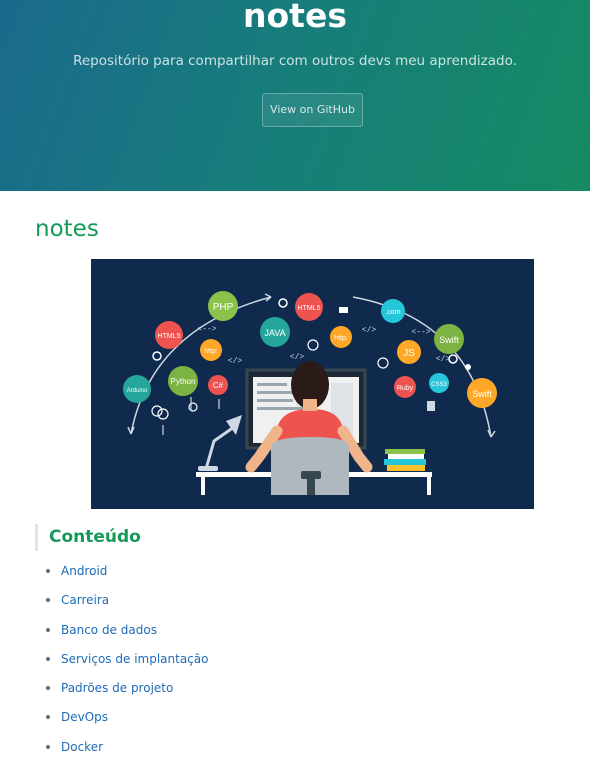 The image size is (590, 765). Describe the element at coordinates (109, 630) in the screenshot. I see `toc-link-banco-de-dados: Banco de dados` at that location.